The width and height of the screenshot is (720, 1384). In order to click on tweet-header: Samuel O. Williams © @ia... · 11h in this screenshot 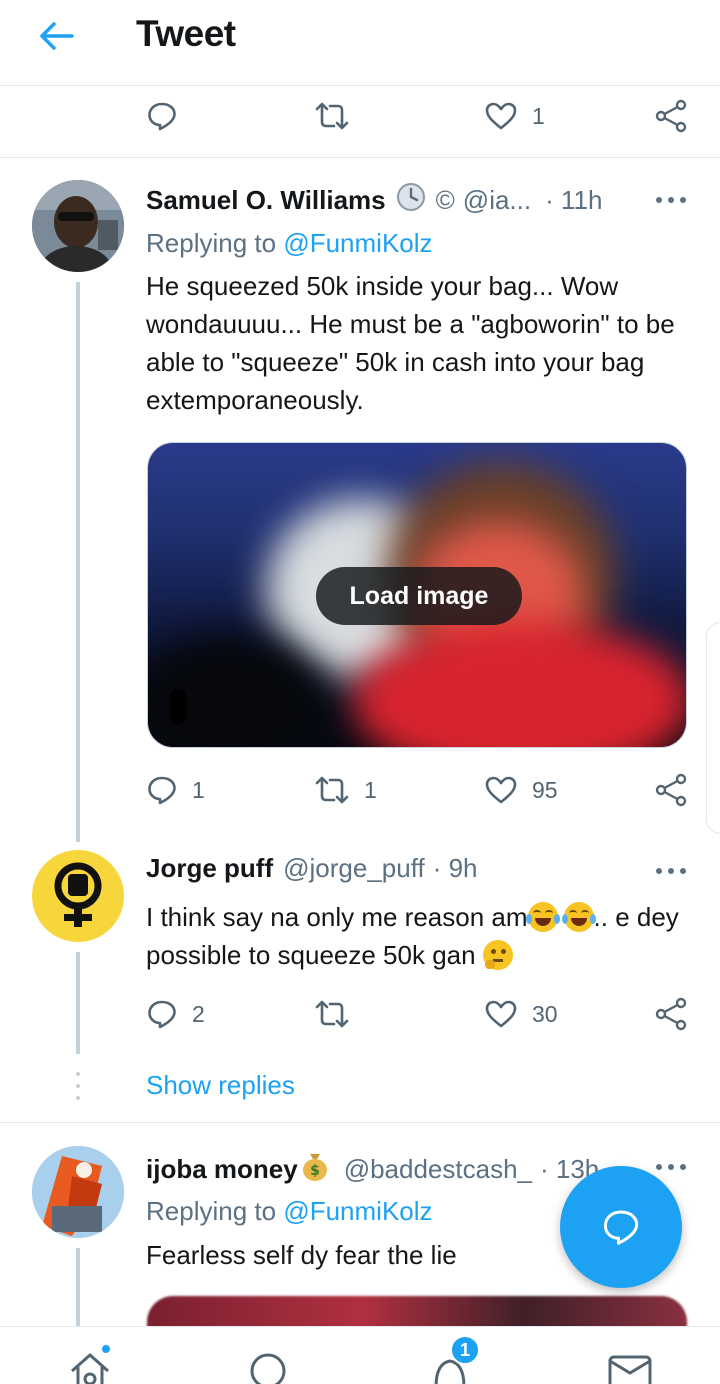, I will do `click(374, 200)`.